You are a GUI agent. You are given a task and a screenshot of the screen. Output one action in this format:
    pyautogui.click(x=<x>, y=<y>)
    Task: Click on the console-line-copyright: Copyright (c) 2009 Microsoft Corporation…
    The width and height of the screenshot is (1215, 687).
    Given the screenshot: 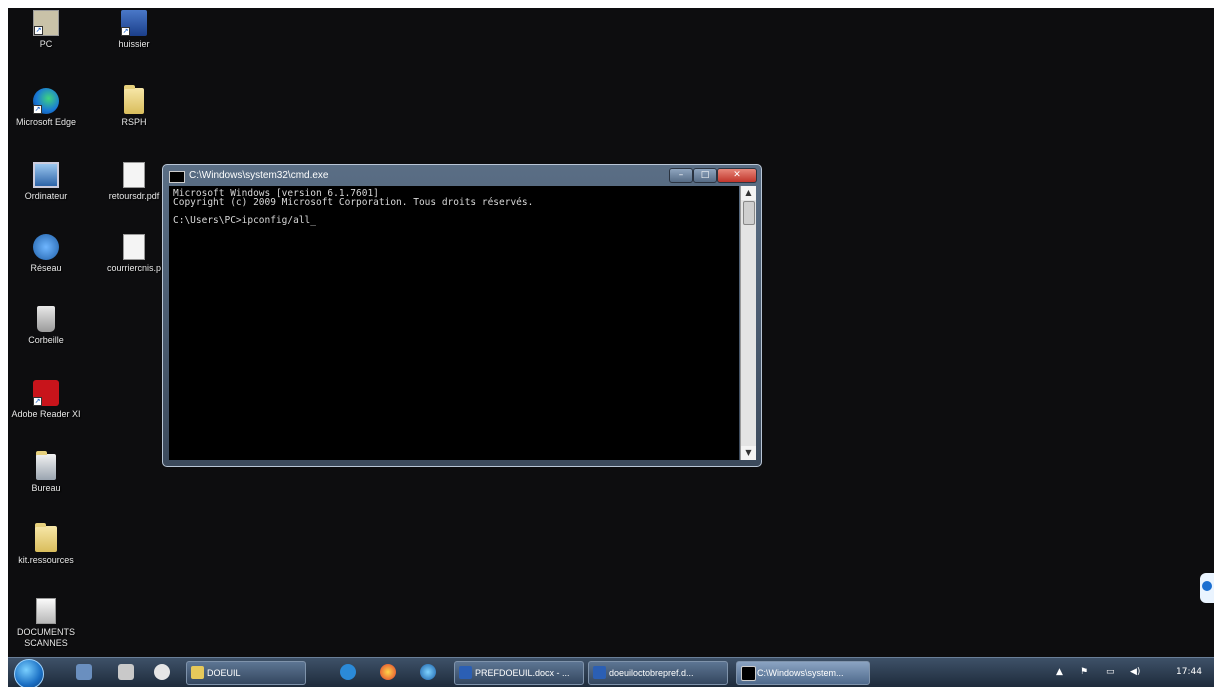 What is the action you would take?
    pyautogui.click(x=353, y=202)
    